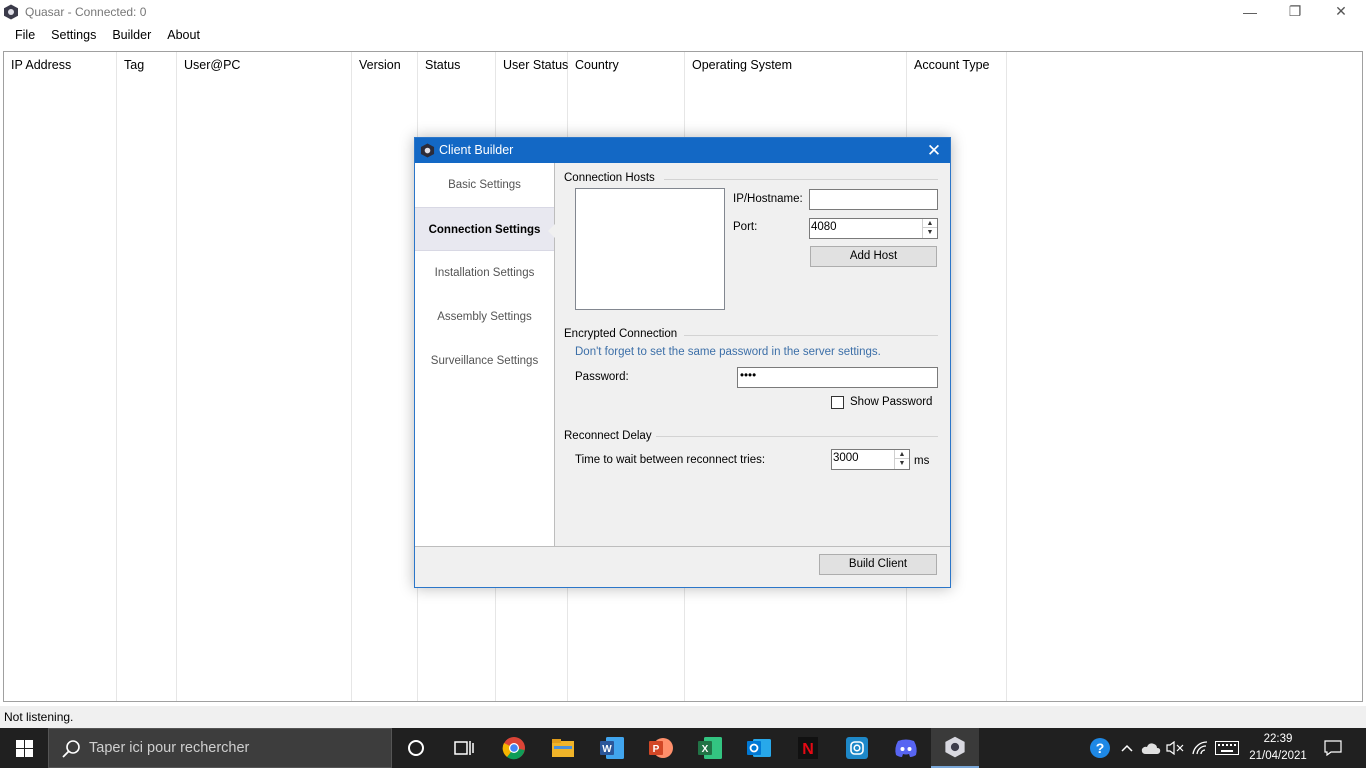 Image resolution: width=1366 pixels, height=768 pixels. What do you see at coordinates (1250, 11) in the screenshot?
I see `minimize-button: —` at bounding box center [1250, 11].